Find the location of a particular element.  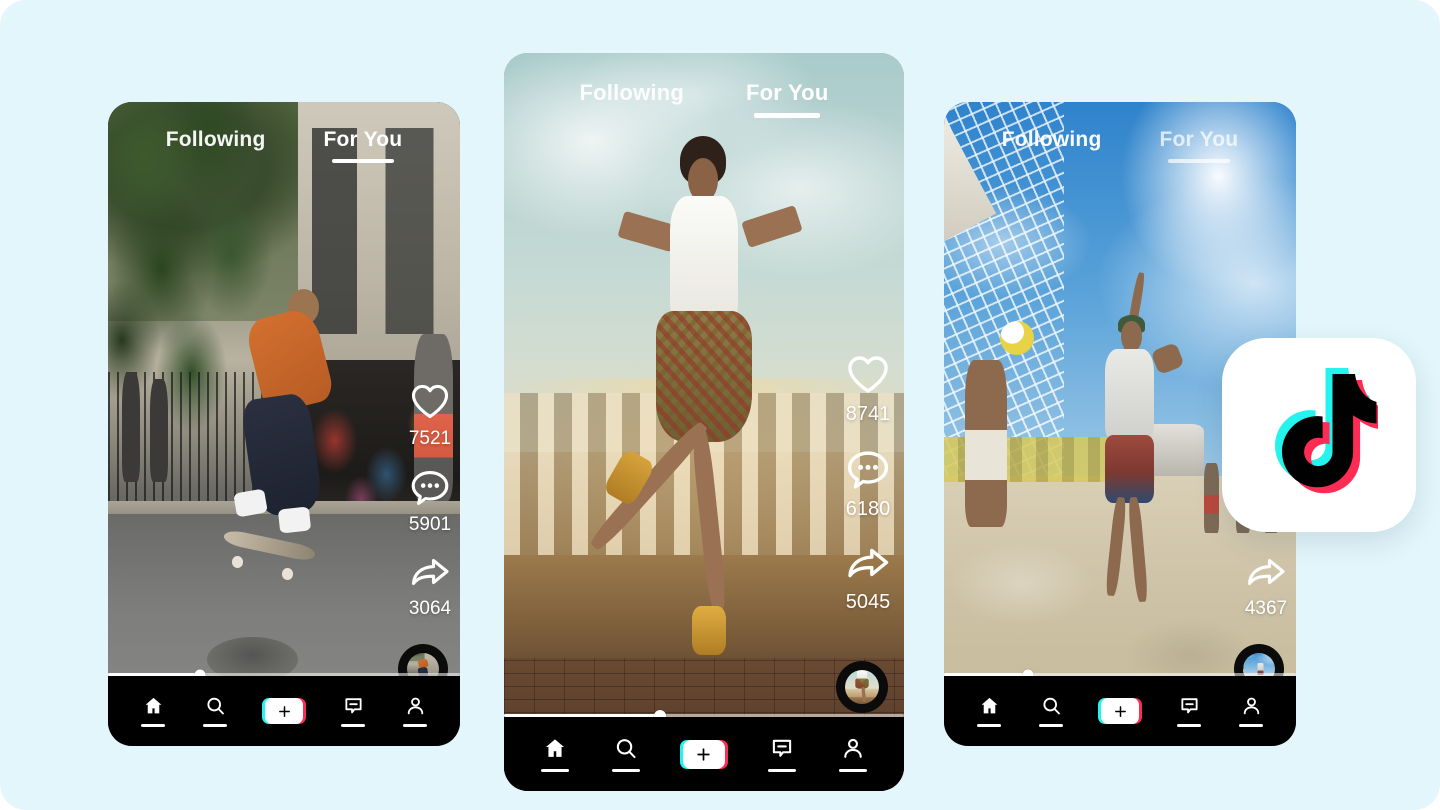

like-count: 8741 is located at coordinates (868, 414).